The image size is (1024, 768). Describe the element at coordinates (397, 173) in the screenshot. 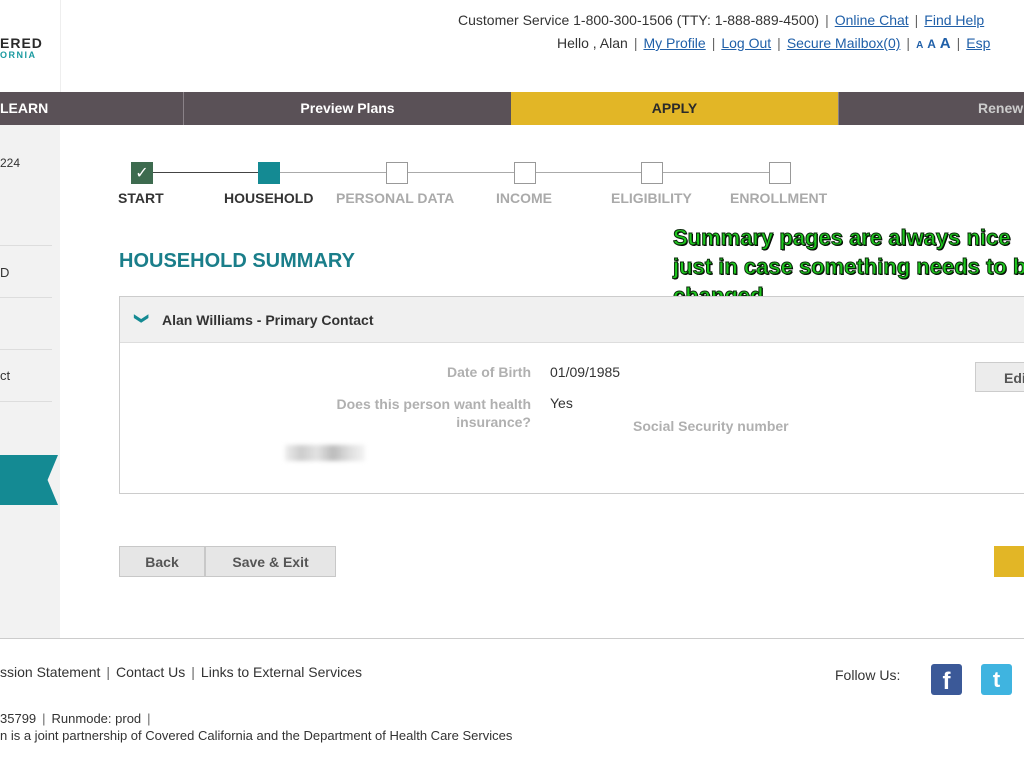

I see `step-personal-data-box` at that location.